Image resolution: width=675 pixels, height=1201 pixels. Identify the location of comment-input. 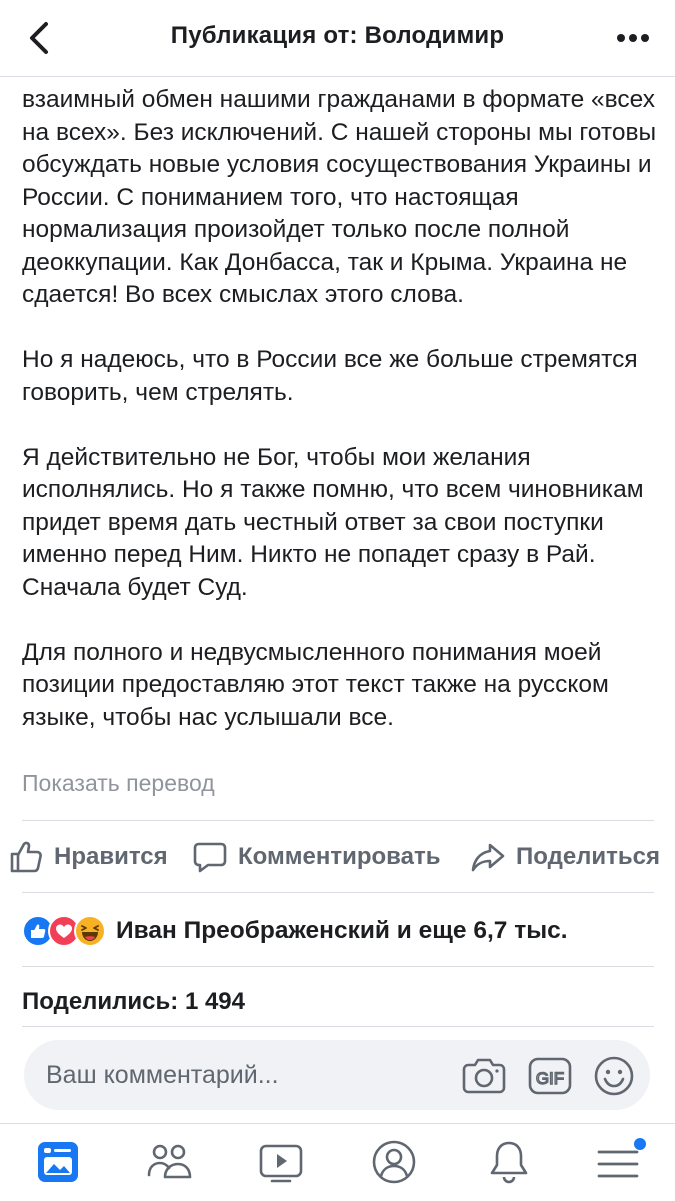
(246, 1075).